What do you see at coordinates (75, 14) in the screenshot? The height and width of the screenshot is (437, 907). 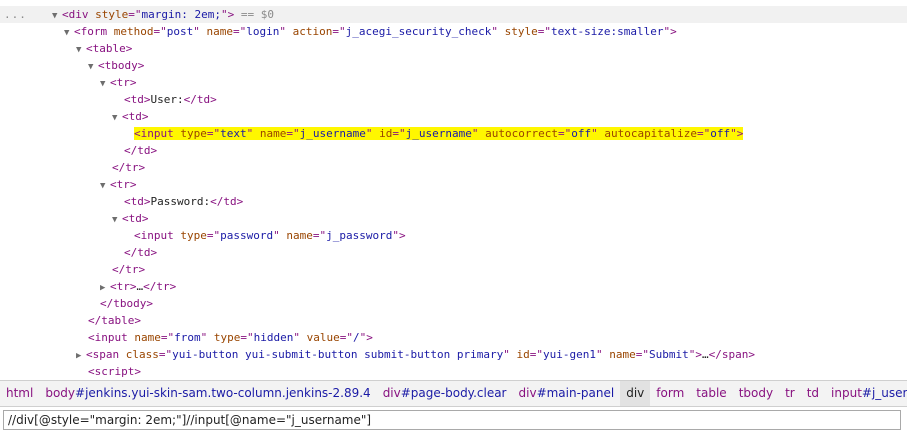 I see `tag-name: <div` at bounding box center [75, 14].